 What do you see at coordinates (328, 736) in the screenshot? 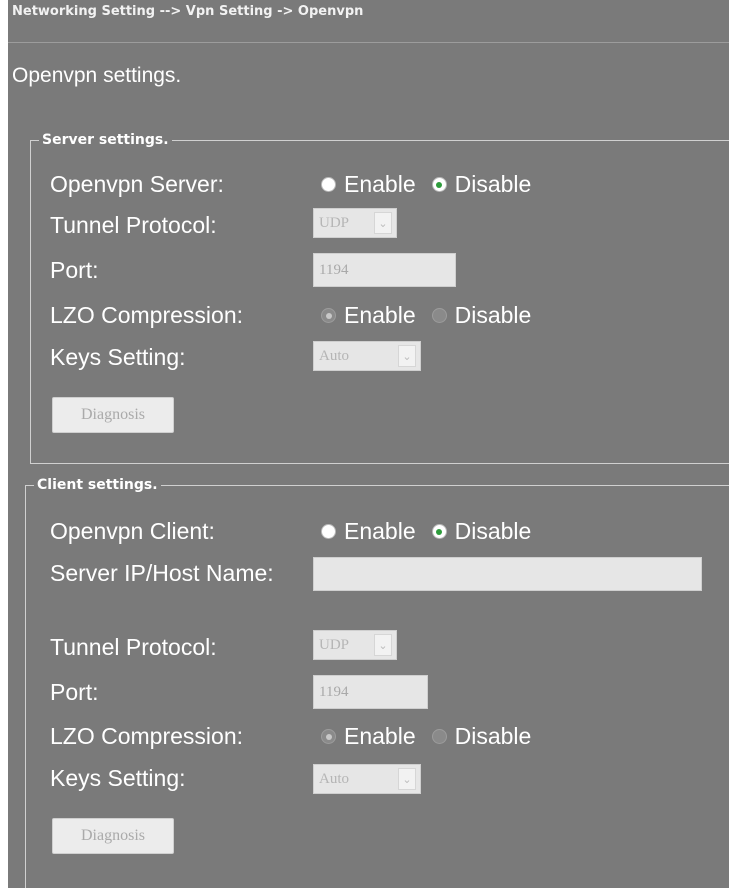
I see `client-lzo-enable-radio` at bounding box center [328, 736].